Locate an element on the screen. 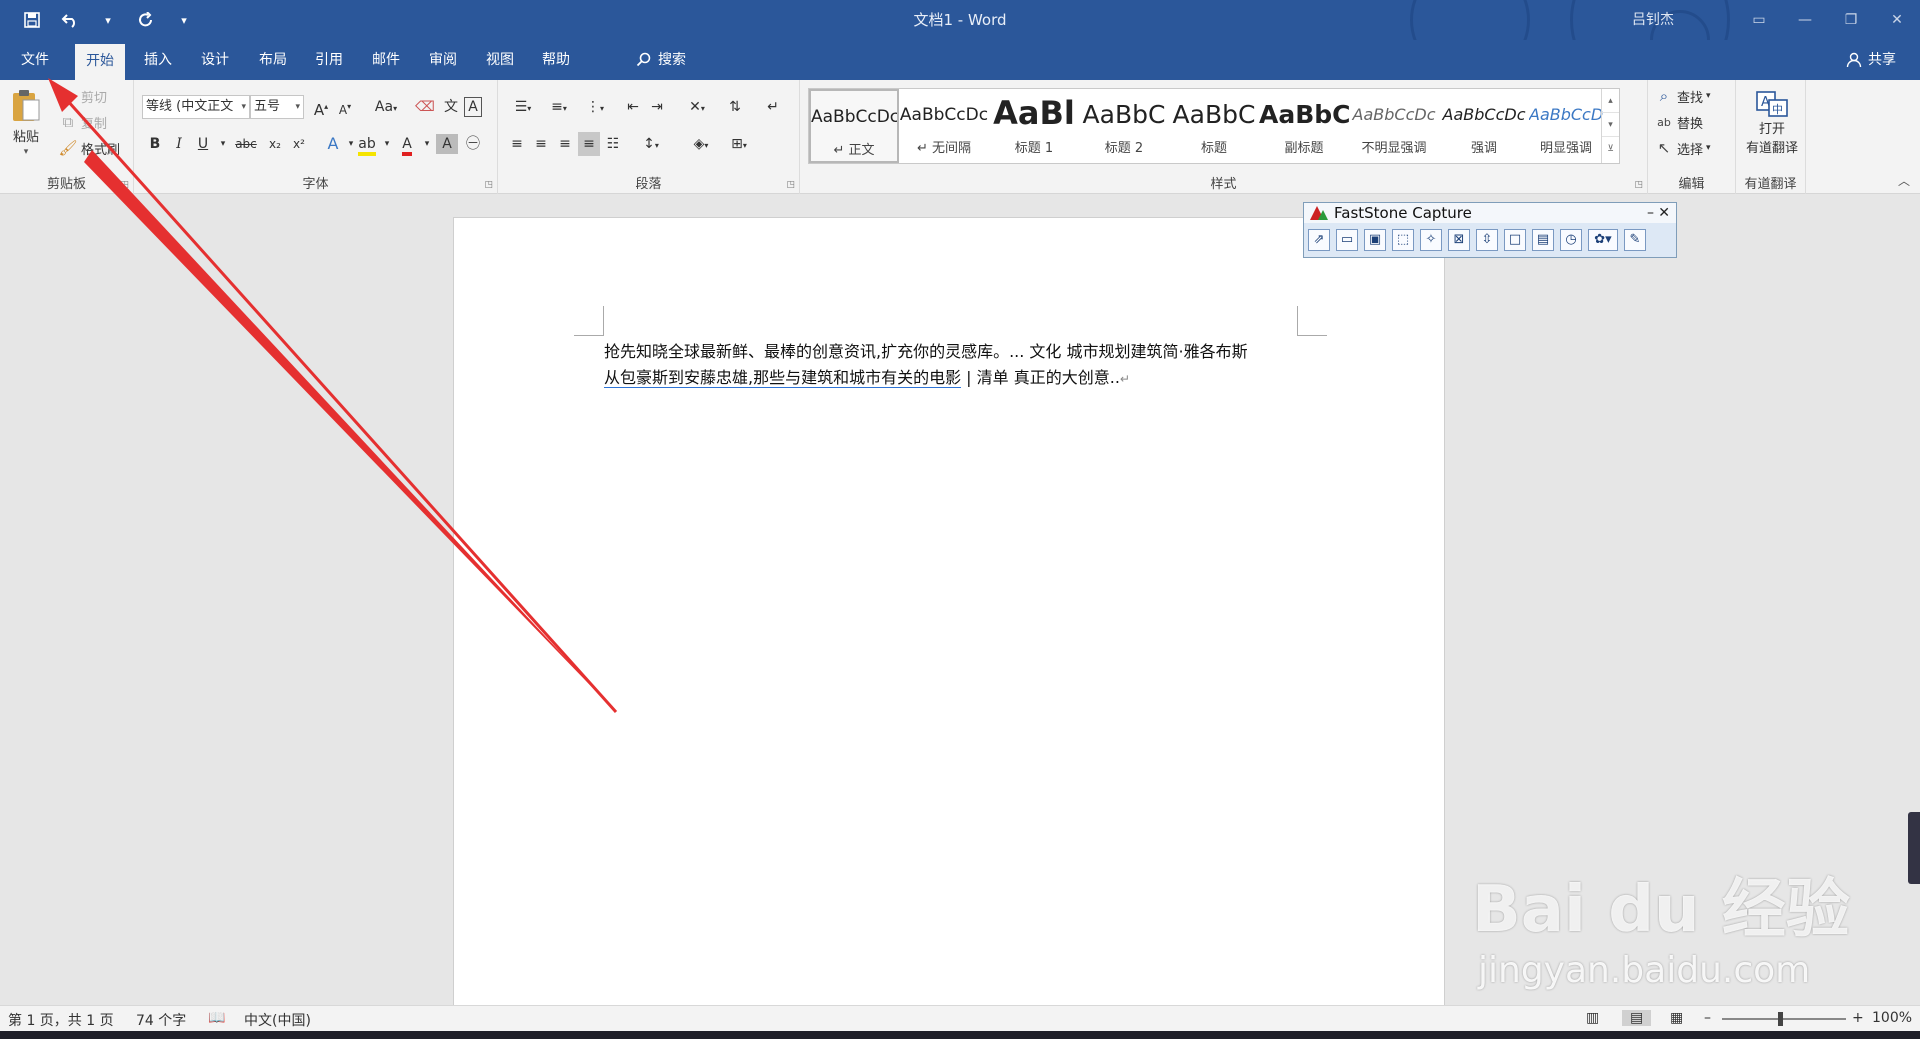 The width and height of the screenshot is (1920, 1039). increase-indent-icon: ⇥ is located at coordinates (657, 107).